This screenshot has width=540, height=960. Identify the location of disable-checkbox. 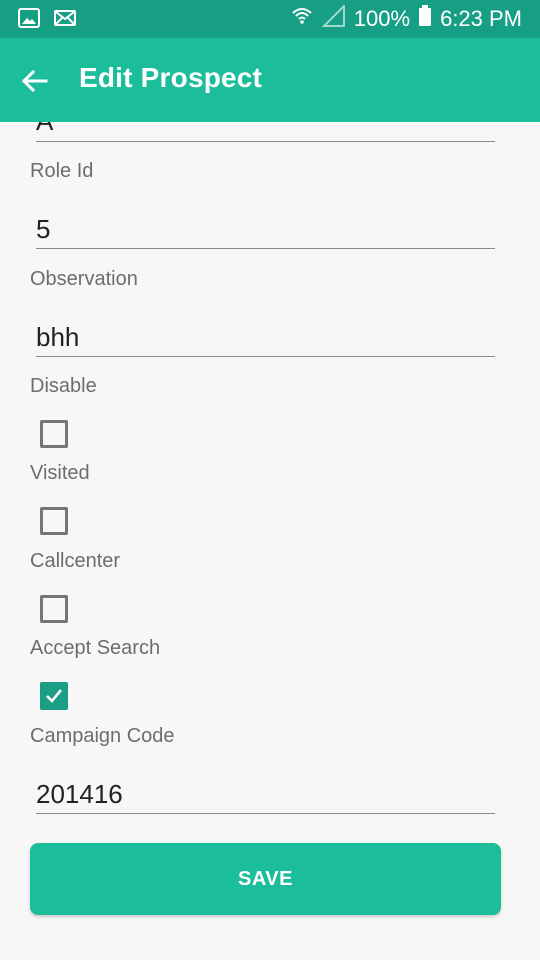
(54, 434).